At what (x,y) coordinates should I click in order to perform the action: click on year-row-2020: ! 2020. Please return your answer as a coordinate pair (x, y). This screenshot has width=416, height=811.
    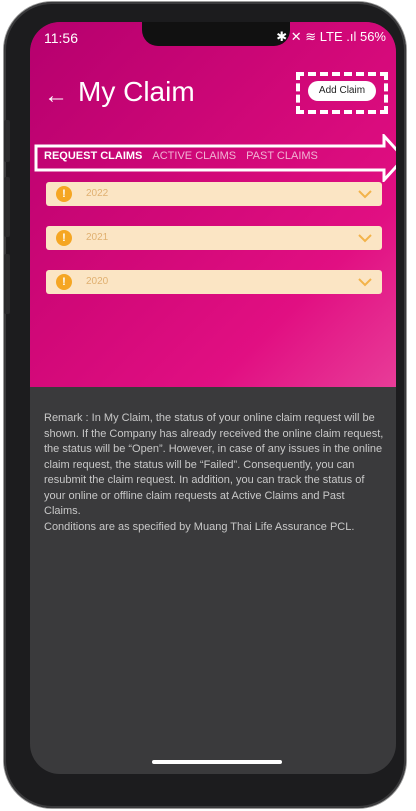
    Looking at the image, I should click on (214, 282).